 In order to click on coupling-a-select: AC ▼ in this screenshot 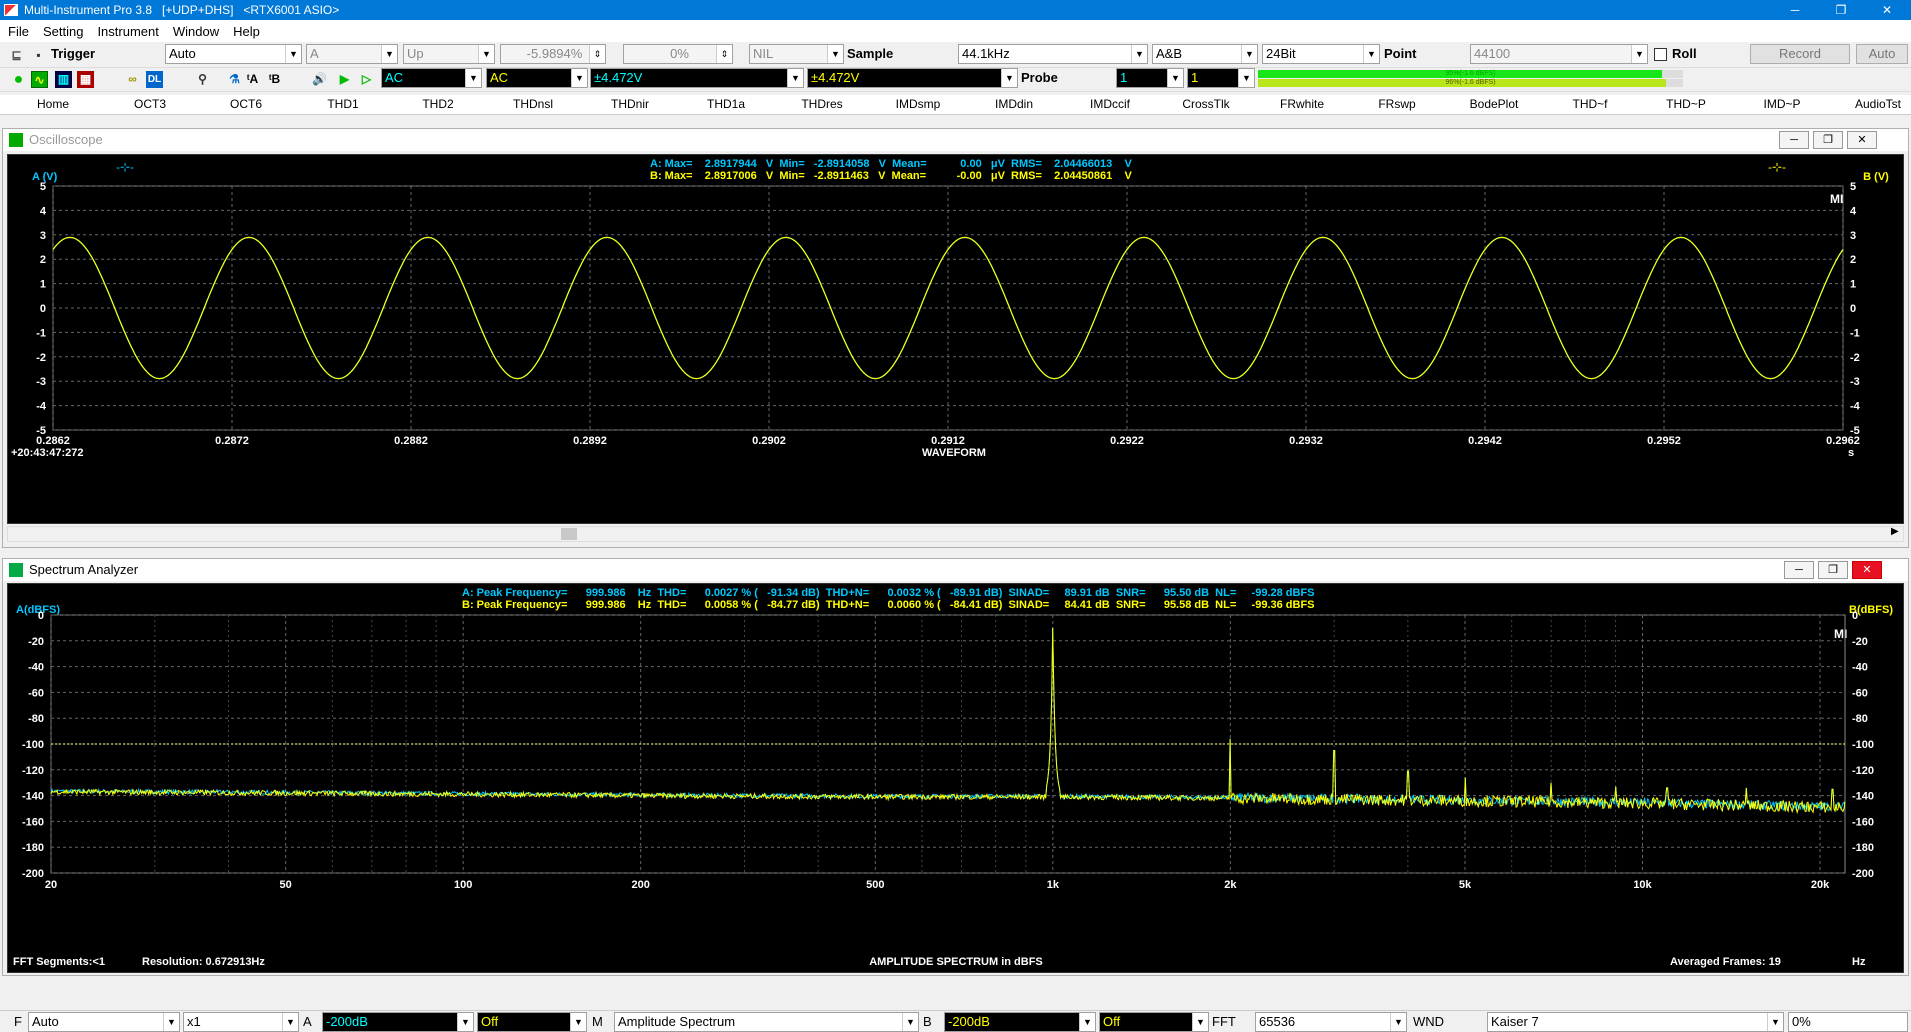, I will do `click(431, 78)`.